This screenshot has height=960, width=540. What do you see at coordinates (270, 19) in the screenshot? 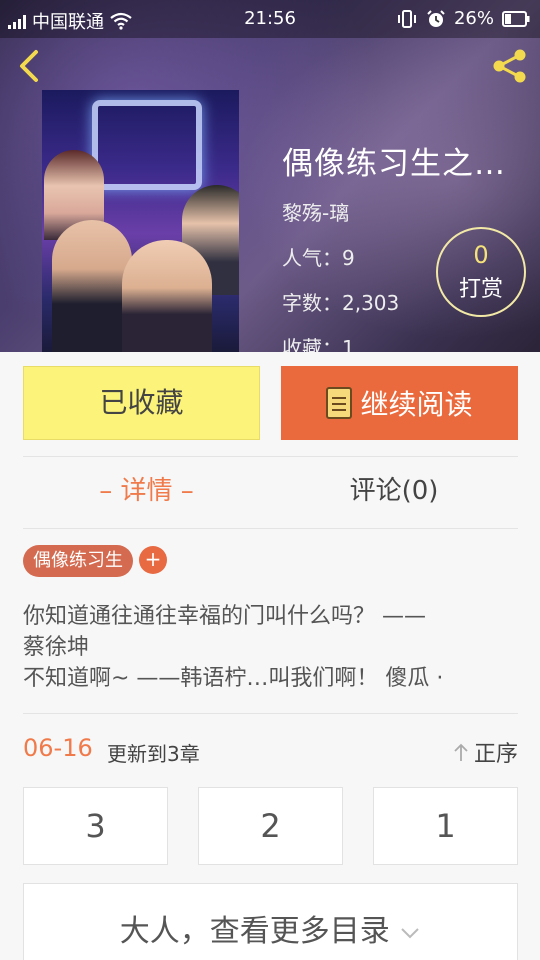
I see `status-bar: 中国联通 21:56 26%` at bounding box center [270, 19].